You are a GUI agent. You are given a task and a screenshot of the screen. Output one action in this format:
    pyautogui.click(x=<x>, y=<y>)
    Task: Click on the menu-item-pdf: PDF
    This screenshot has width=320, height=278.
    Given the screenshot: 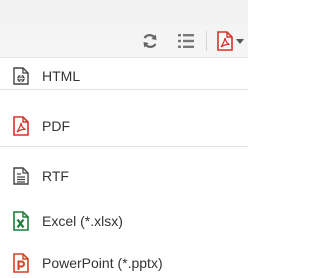 What is the action you would take?
    pyautogui.click(x=124, y=126)
    